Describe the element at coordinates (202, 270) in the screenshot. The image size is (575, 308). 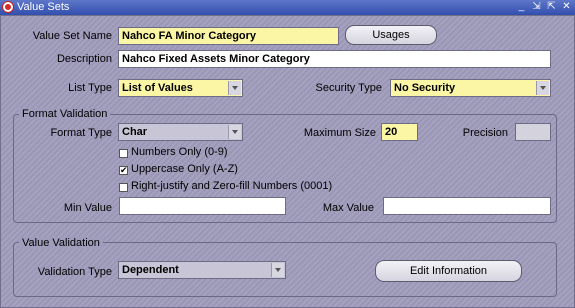
I see `validation-type-select: Dependent` at that location.